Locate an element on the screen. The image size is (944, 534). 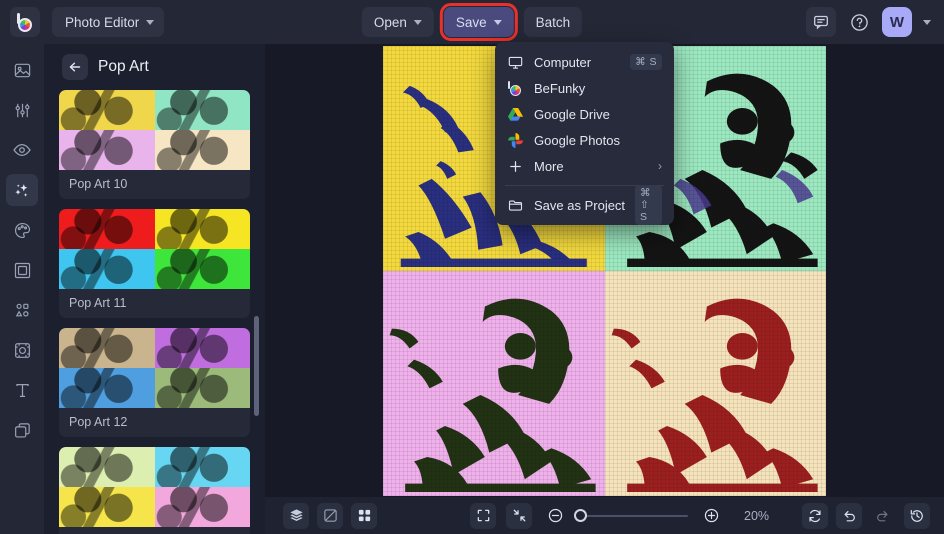
effect-thumbnail-item: Pop Art 10 is located at coordinates (154, 144).